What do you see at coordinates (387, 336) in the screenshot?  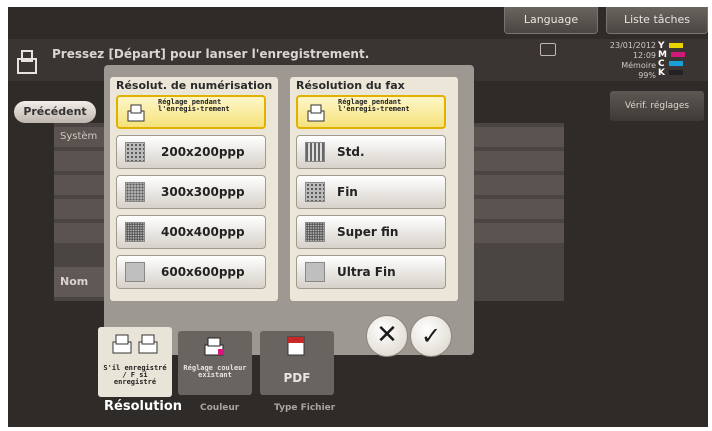 I see `cancel-button: ✕` at bounding box center [387, 336].